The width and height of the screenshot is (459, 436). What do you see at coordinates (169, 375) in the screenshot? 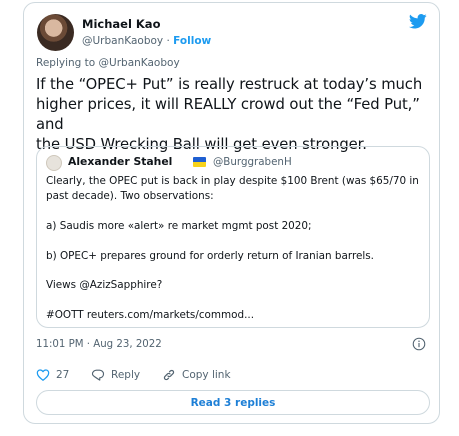
I see `link-icon` at bounding box center [169, 375].